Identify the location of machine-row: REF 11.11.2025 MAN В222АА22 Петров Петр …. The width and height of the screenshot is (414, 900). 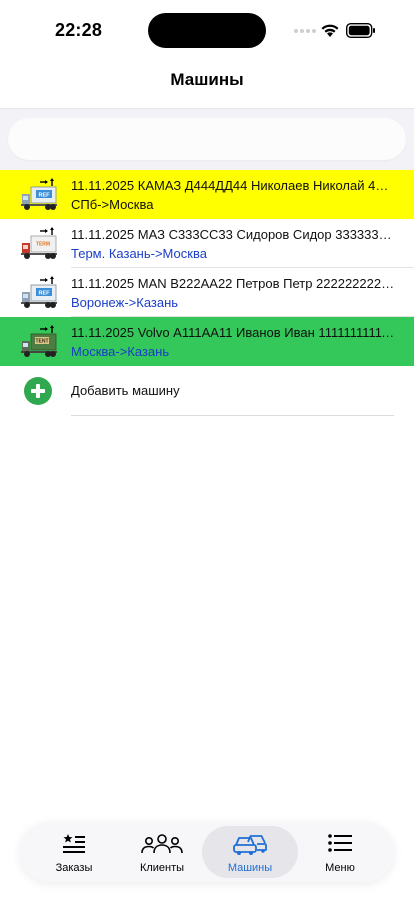
(207, 292).